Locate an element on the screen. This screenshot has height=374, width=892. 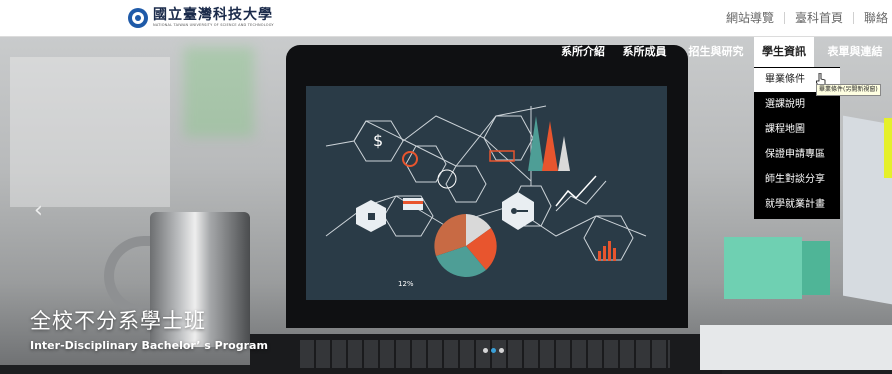
logo-chinese-name: 國立臺灣科技大學 is located at coordinates (213, 15).